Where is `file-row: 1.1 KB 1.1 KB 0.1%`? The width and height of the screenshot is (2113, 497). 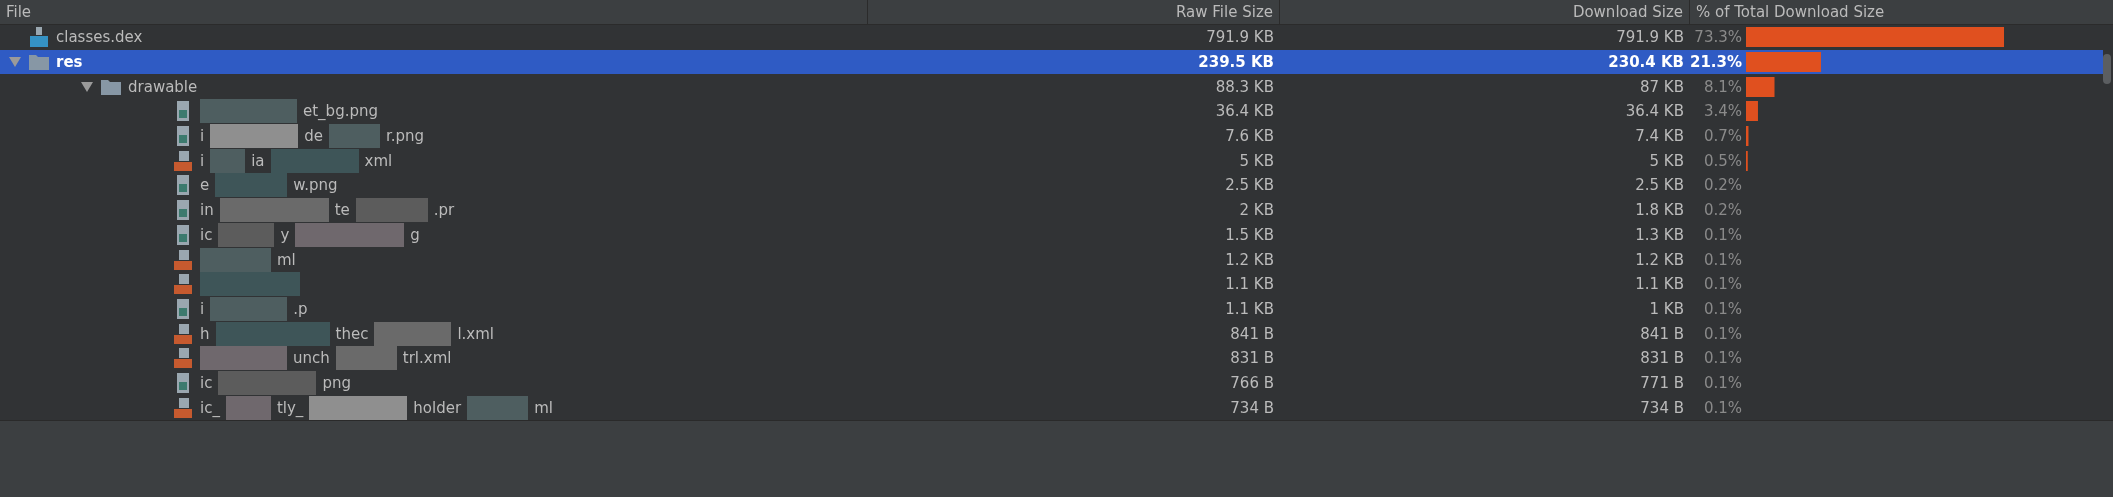 file-row: 1.1 KB 1.1 KB 0.1% is located at coordinates (1051, 284).